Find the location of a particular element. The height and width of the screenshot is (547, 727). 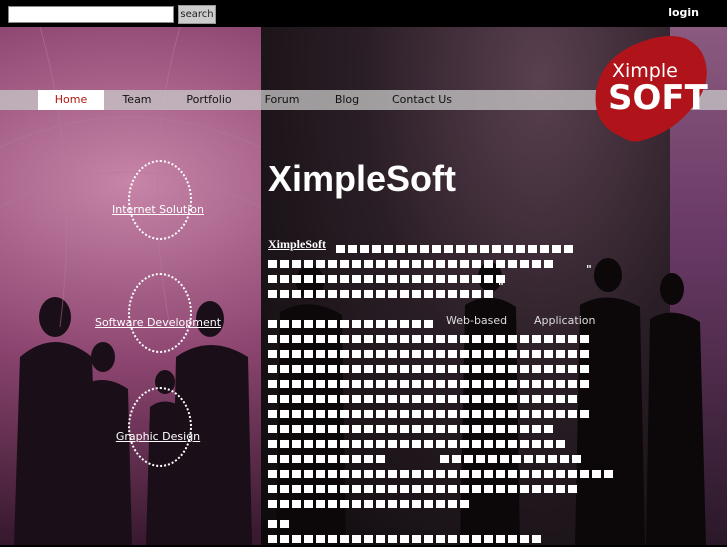

login-link: login is located at coordinates (683, 12).